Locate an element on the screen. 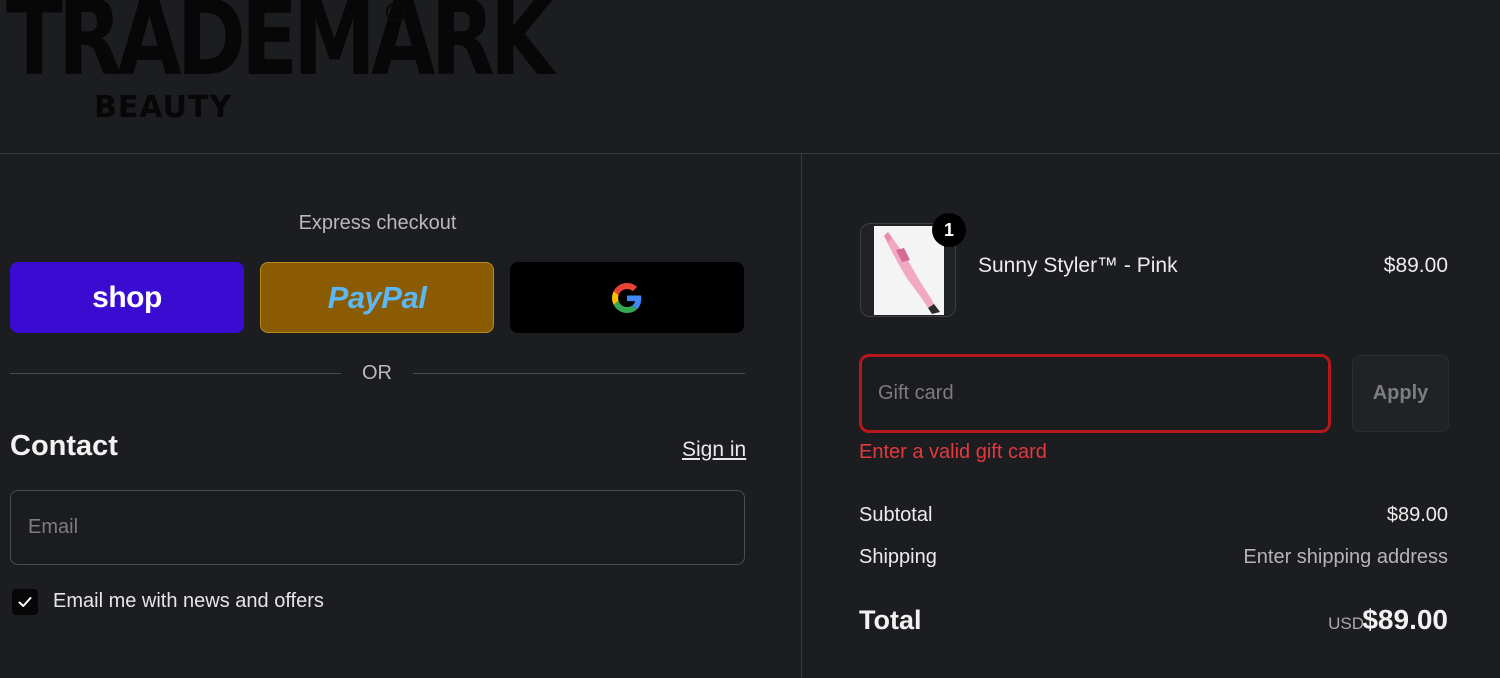 Image resolution: width=1500 pixels, height=678 pixels. apply-button: Apply is located at coordinates (1400, 393).